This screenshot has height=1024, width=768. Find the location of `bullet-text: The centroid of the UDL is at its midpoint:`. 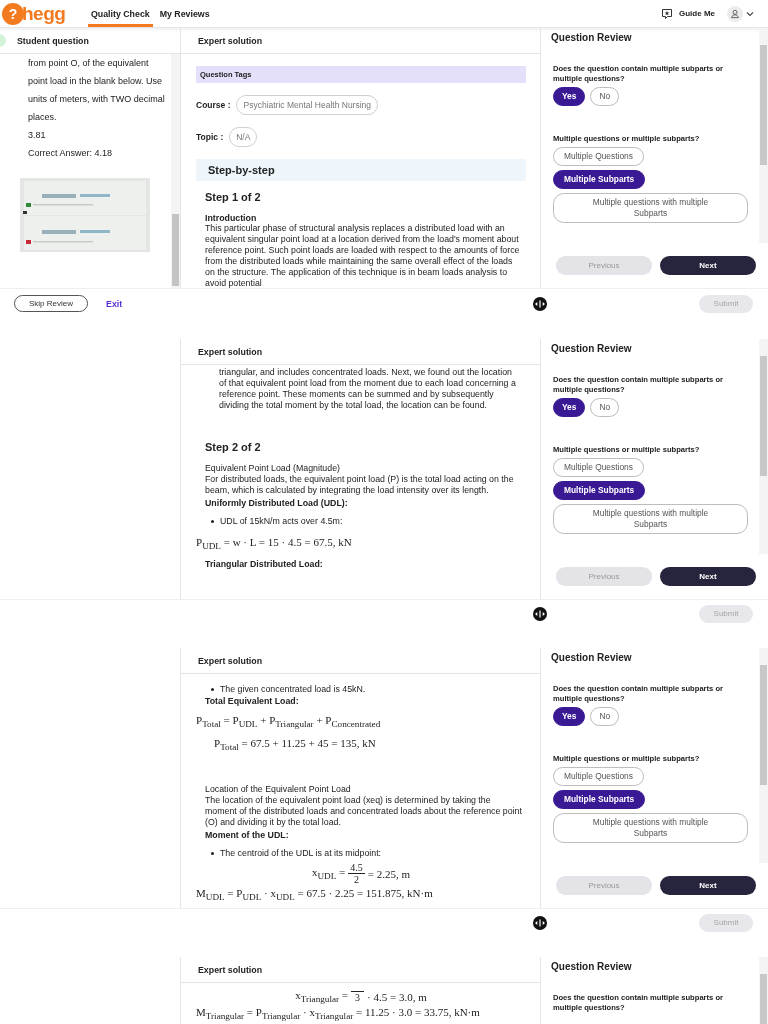

bullet-text: The centroid of the UDL is at its midpoint: is located at coordinates (301, 853).